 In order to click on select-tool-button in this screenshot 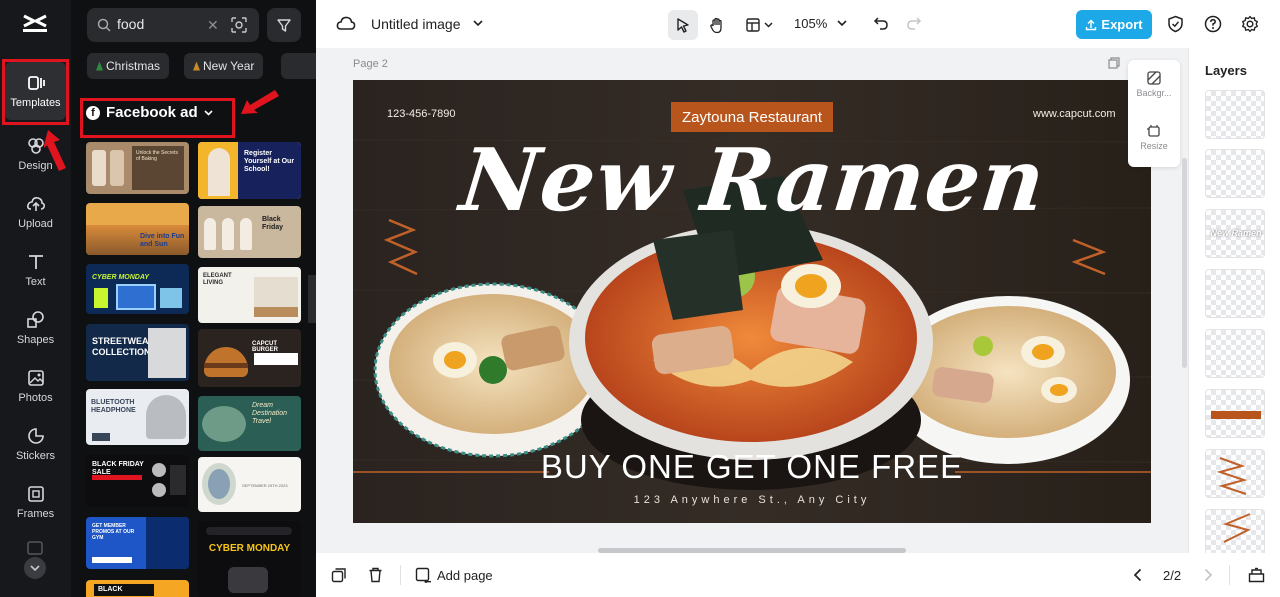, I will do `click(683, 25)`.